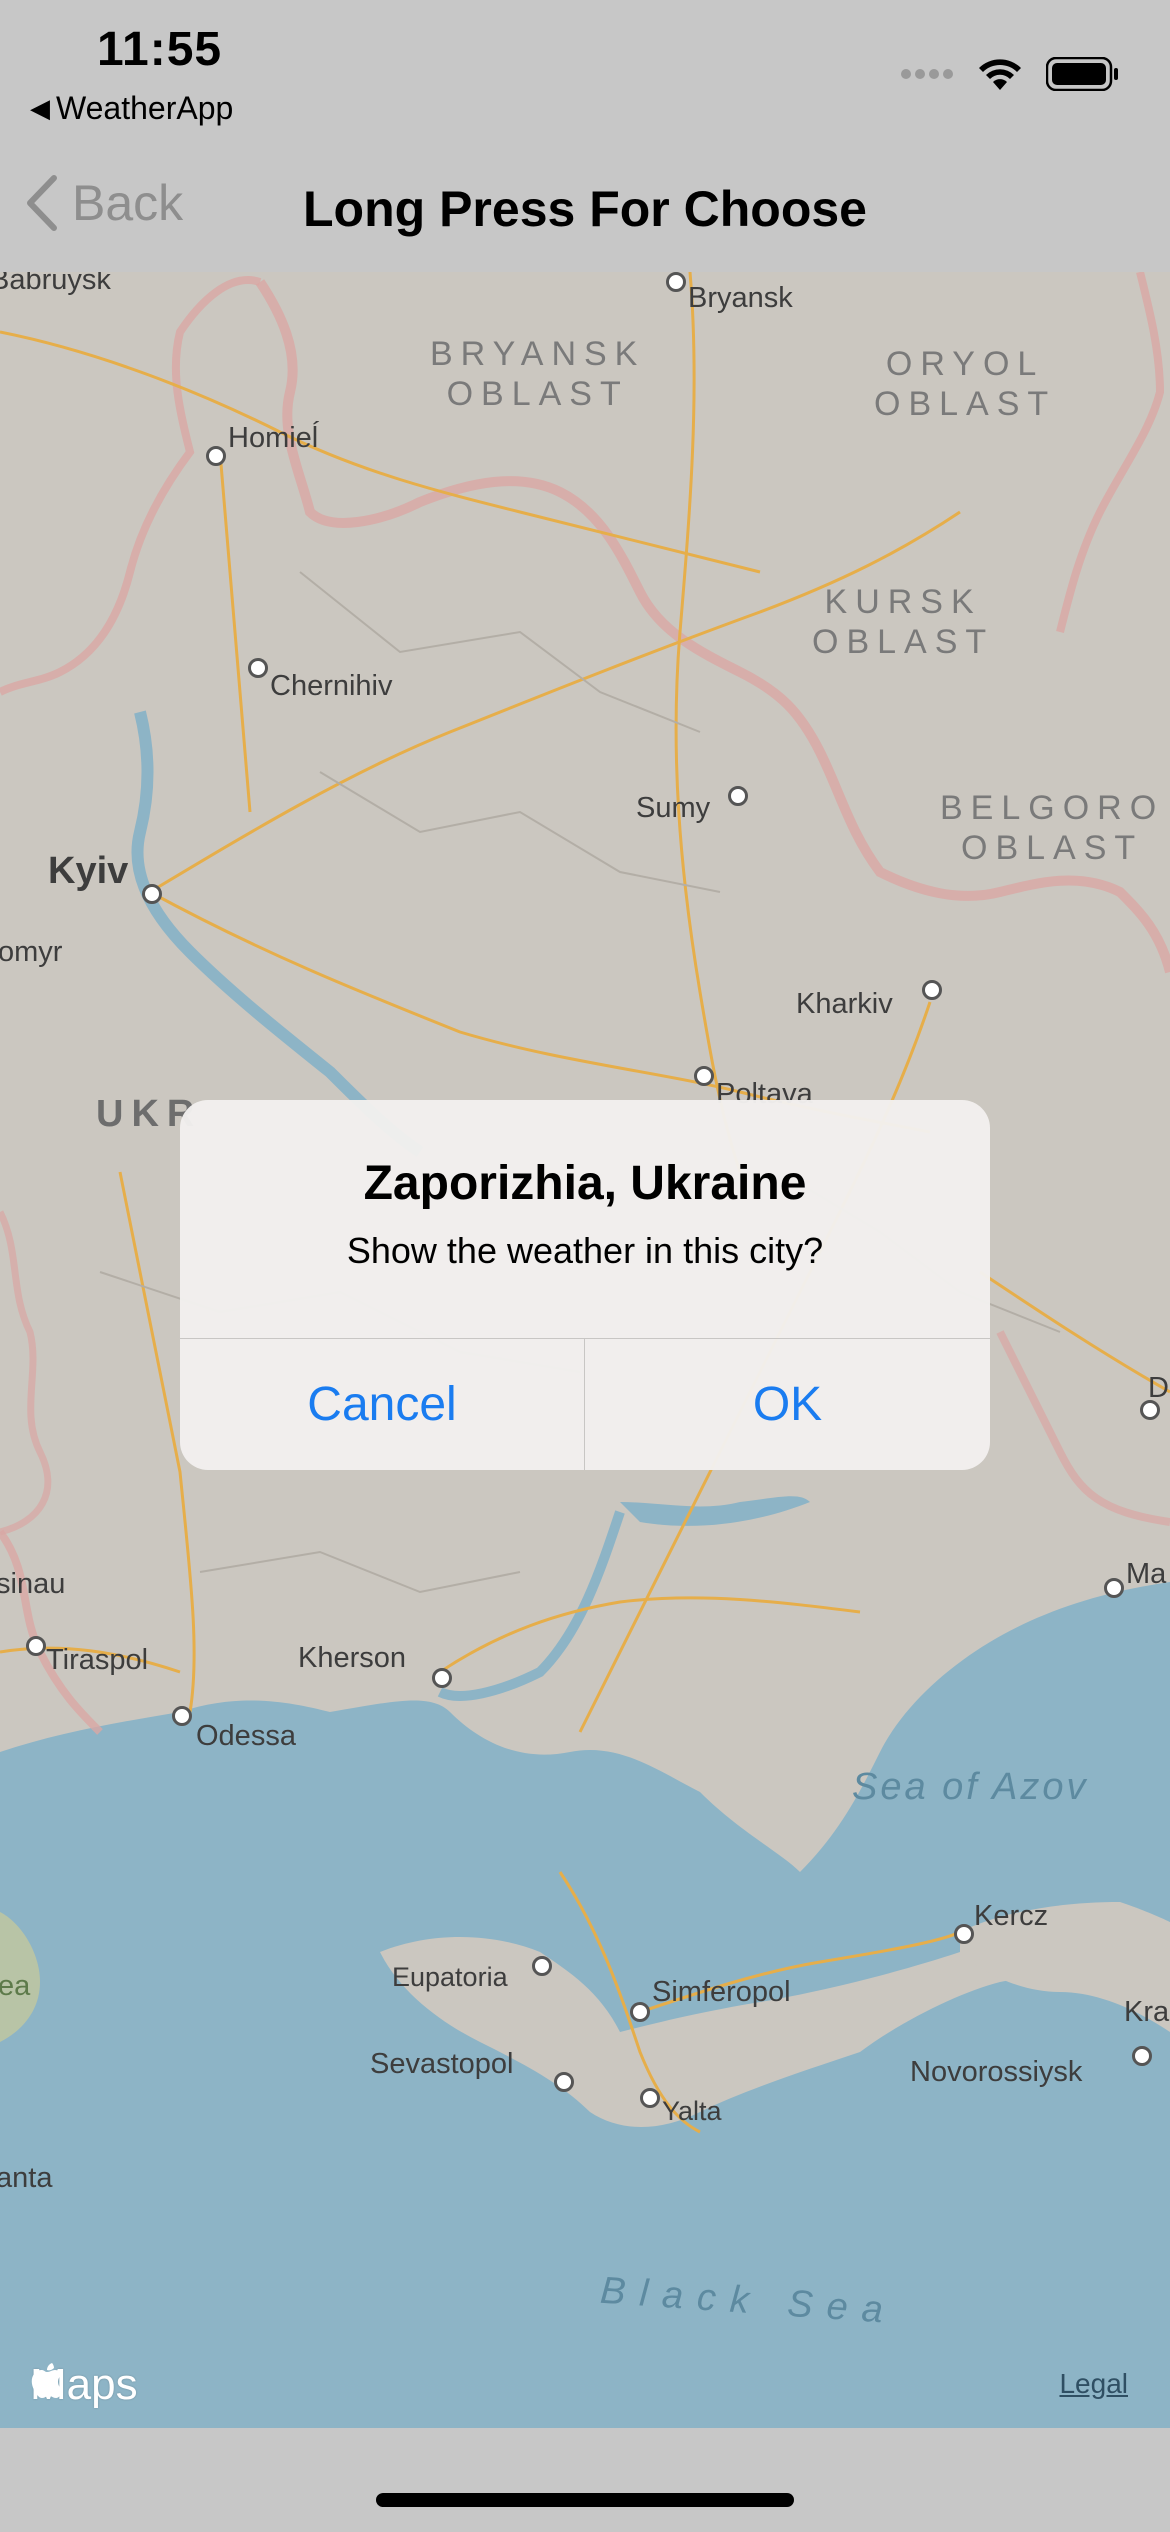  What do you see at coordinates (585, 2500) in the screenshot?
I see `home-indicator` at bounding box center [585, 2500].